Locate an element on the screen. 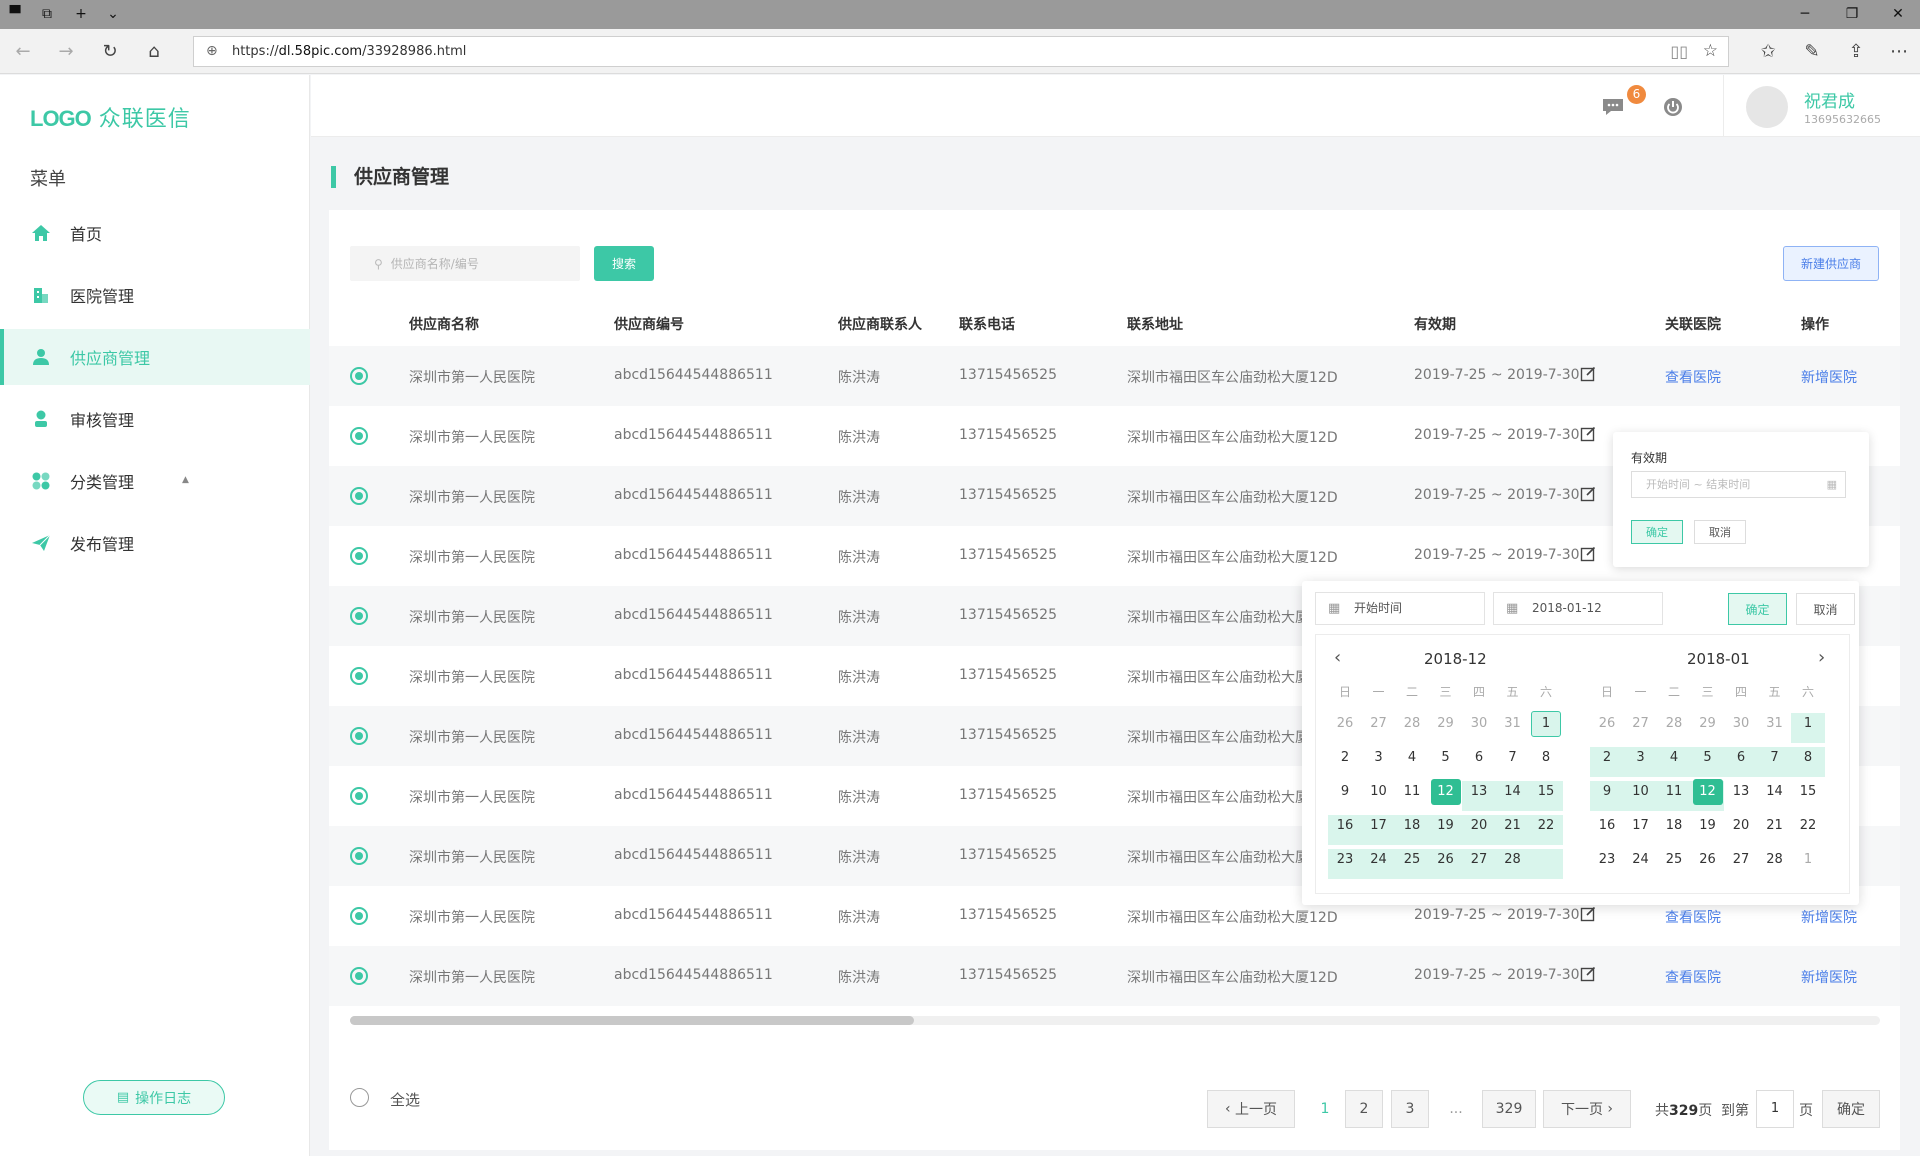 The image size is (1920, 1156). goto-page-input: 1 is located at coordinates (1775, 1109).